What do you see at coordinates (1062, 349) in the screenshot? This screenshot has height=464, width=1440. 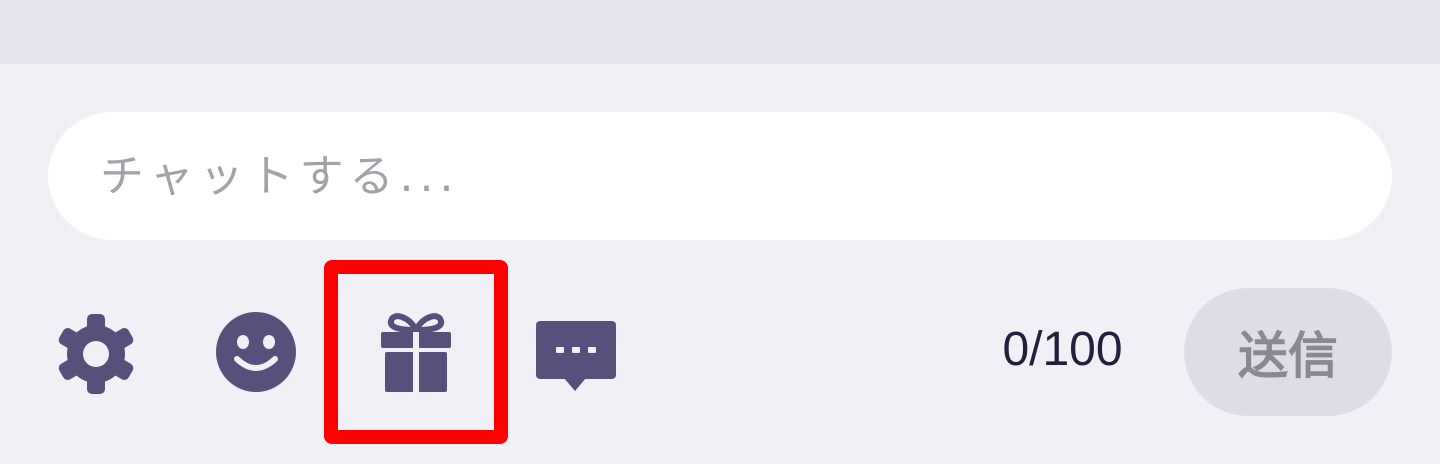 I see `character-counter: 0/100` at bounding box center [1062, 349].